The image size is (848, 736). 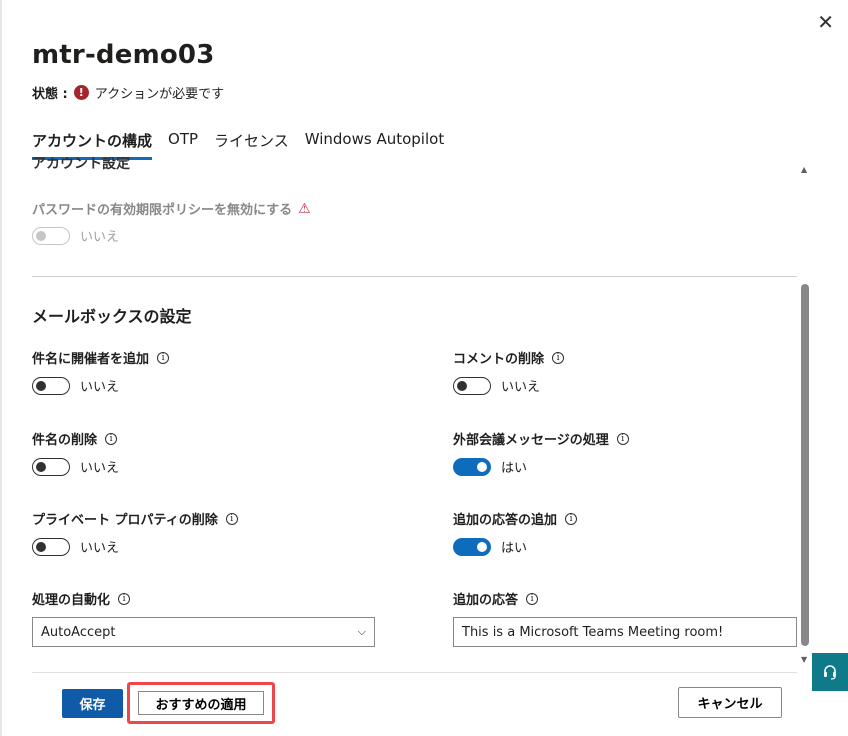 I want to click on headset-icon, so click(x=830, y=672).